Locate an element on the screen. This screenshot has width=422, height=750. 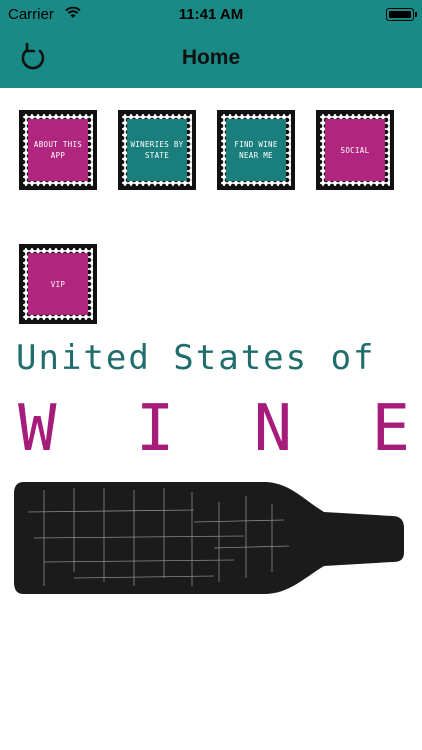
navigation-bar: Home is located at coordinates (211, 59).